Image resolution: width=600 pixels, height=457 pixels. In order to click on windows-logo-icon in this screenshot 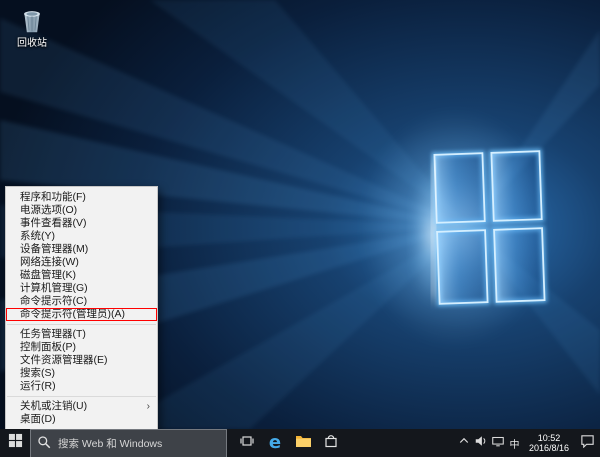, I will do `click(15, 443)`.